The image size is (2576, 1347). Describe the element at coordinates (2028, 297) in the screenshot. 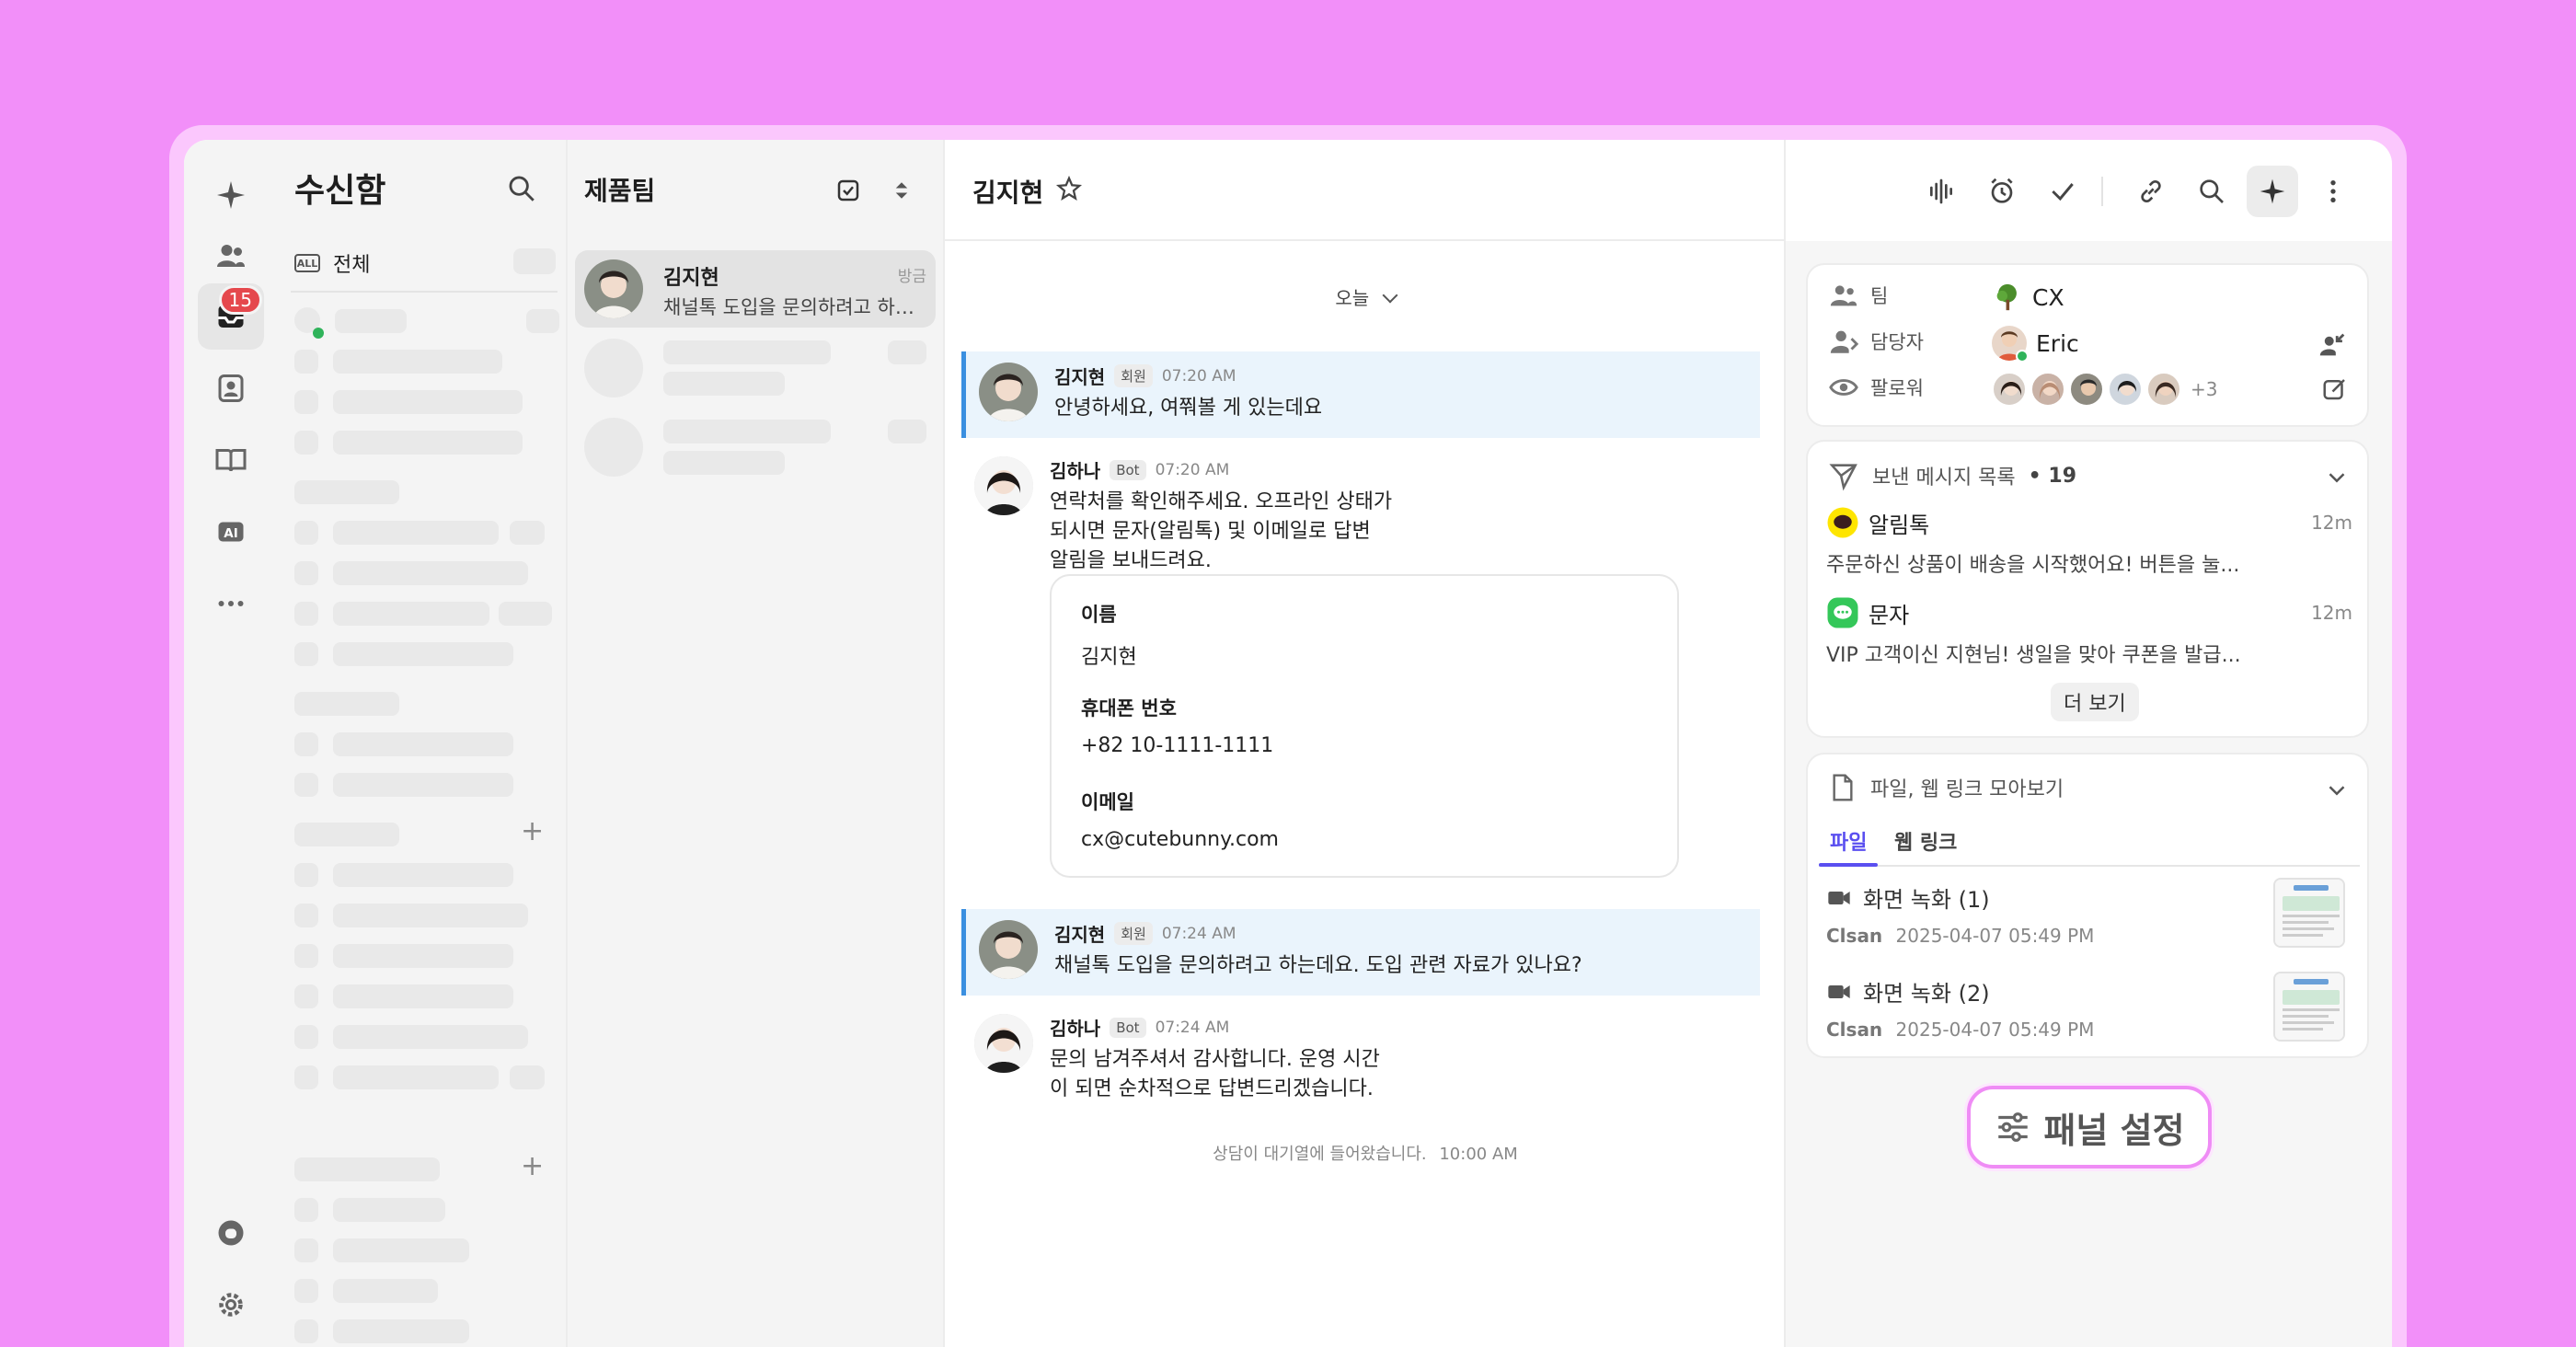

I see `team-value: CX` at that location.